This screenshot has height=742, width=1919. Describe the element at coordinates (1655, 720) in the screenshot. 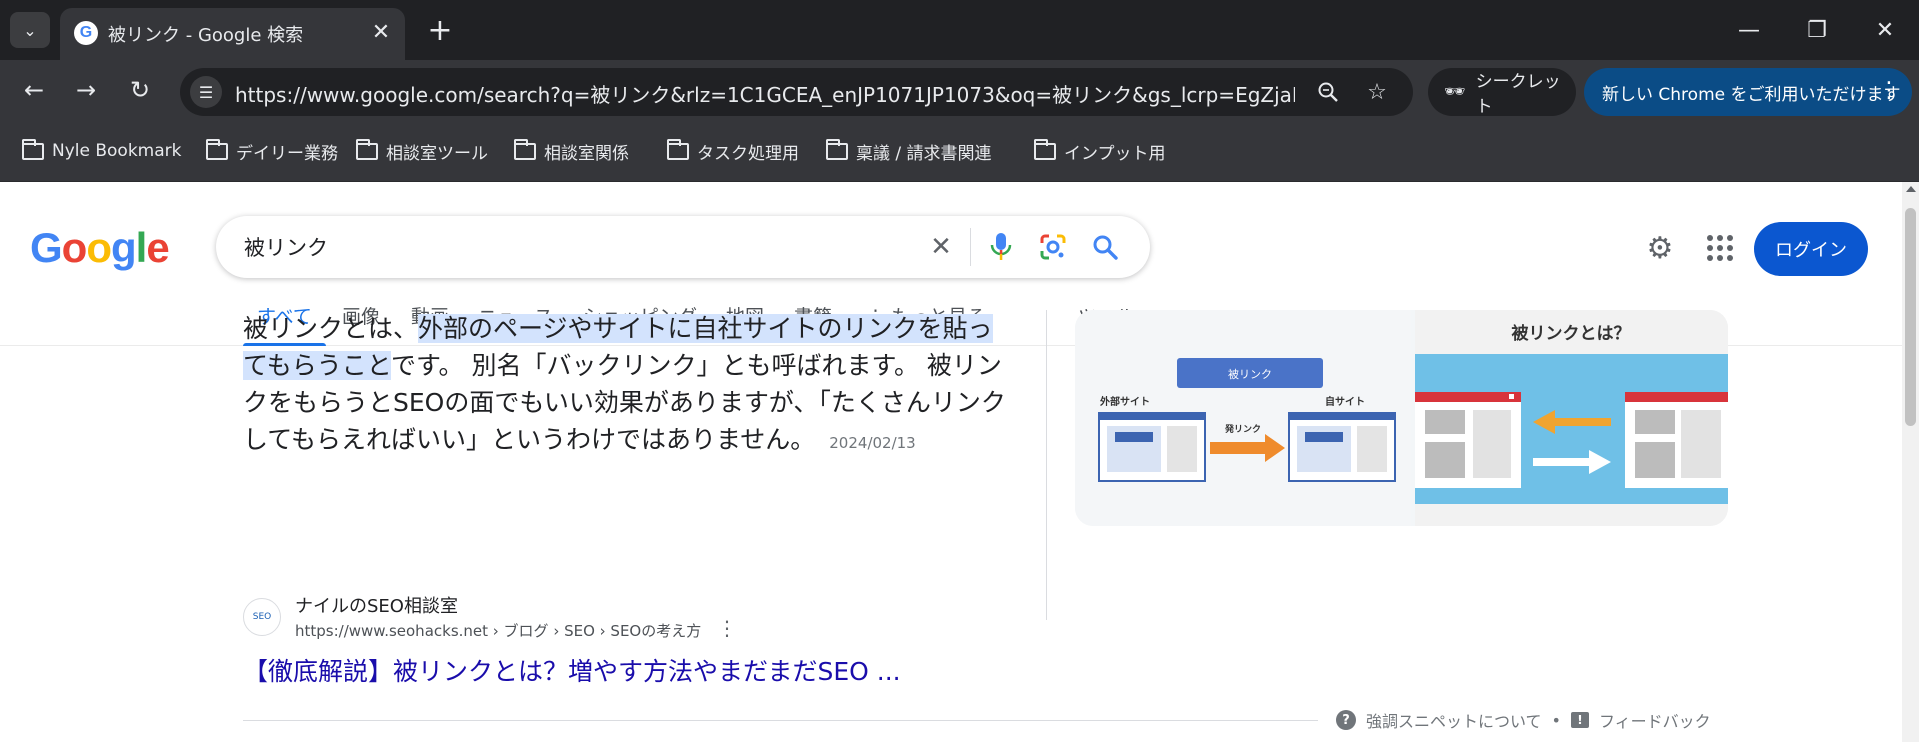

I see `feedback-link: フィードバック` at that location.